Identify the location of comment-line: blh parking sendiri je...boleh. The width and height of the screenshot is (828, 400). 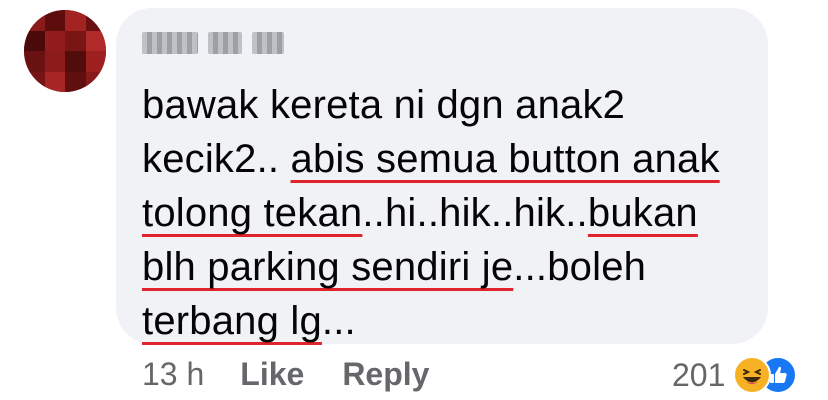
(452, 267).